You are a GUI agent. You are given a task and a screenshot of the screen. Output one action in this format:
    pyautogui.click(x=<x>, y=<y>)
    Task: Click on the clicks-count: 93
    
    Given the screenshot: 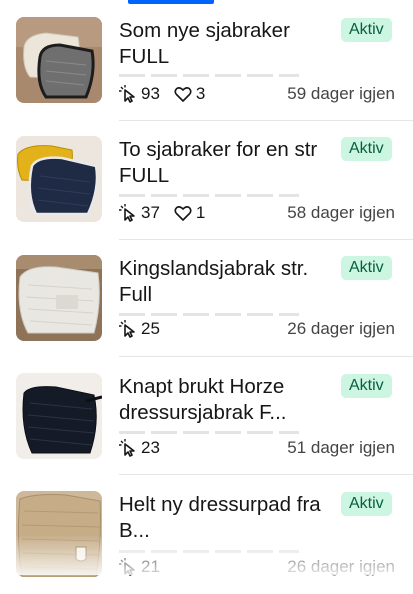 What is the action you would take?
    pyautogui.click(x=150, y=93)
    